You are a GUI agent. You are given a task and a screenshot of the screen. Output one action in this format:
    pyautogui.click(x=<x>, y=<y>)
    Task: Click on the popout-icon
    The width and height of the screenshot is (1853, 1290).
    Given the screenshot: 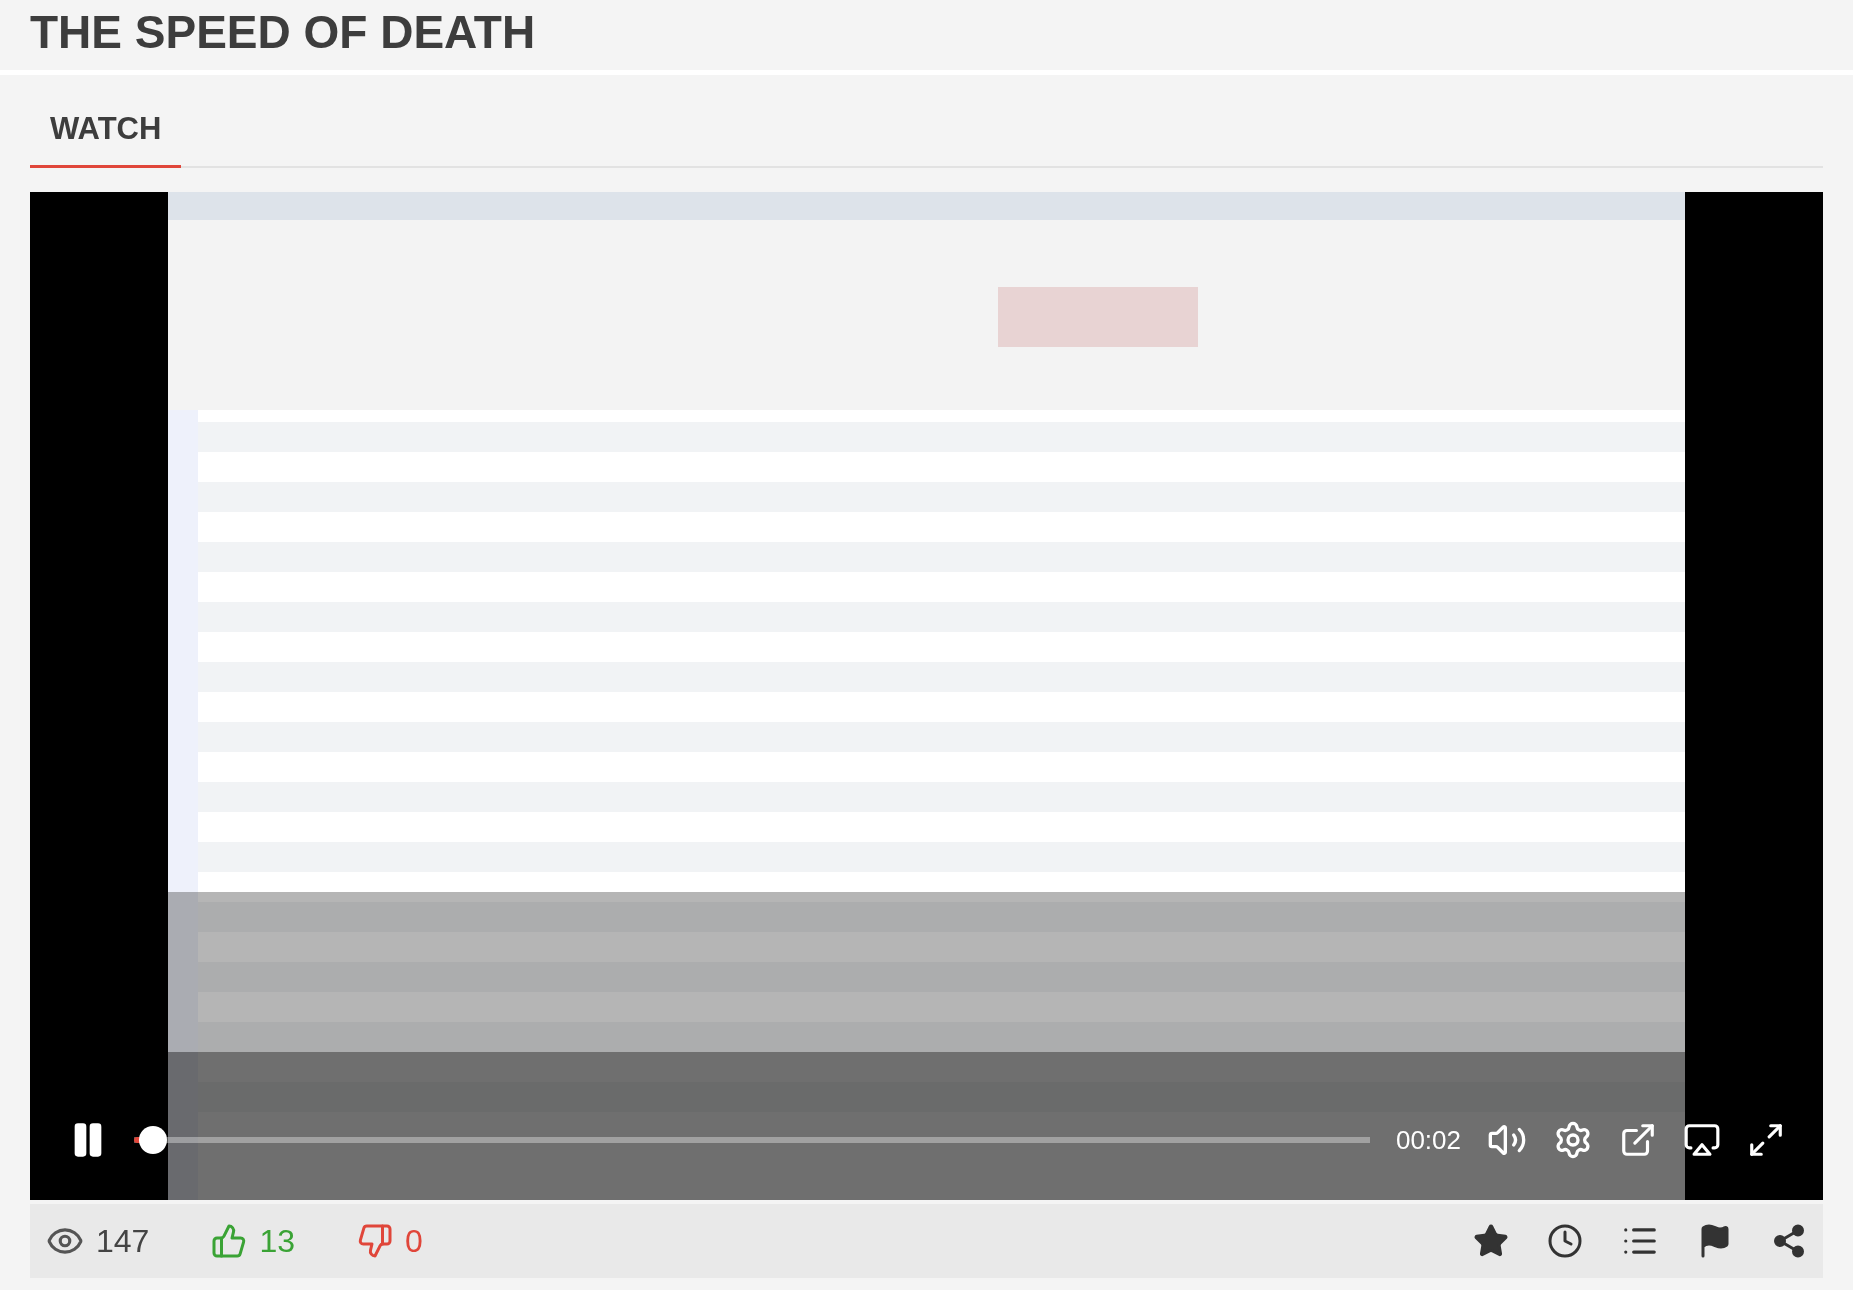 What is the action you would take?
    pyautogui.click(x=1638, y=1140)
    